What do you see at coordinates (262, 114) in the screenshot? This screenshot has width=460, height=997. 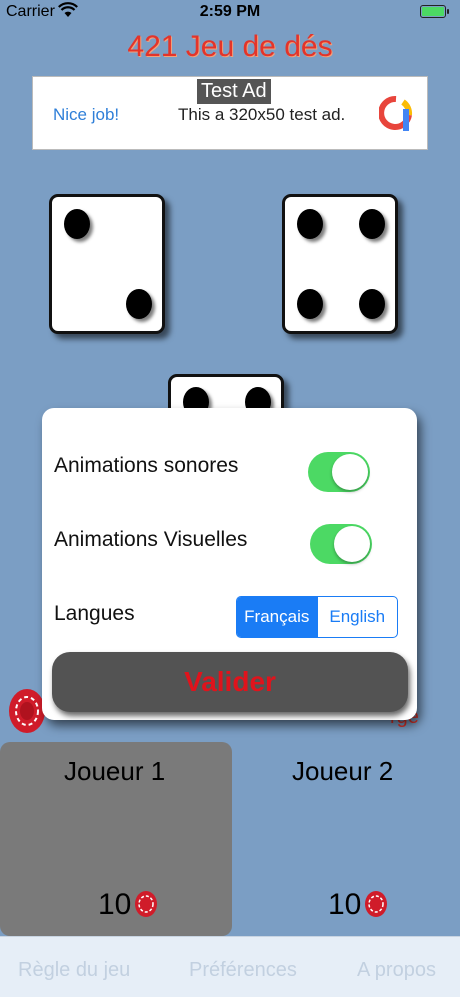 I see `ad-text: This a 320x50 test ad.` at bounding box center [262, 114].